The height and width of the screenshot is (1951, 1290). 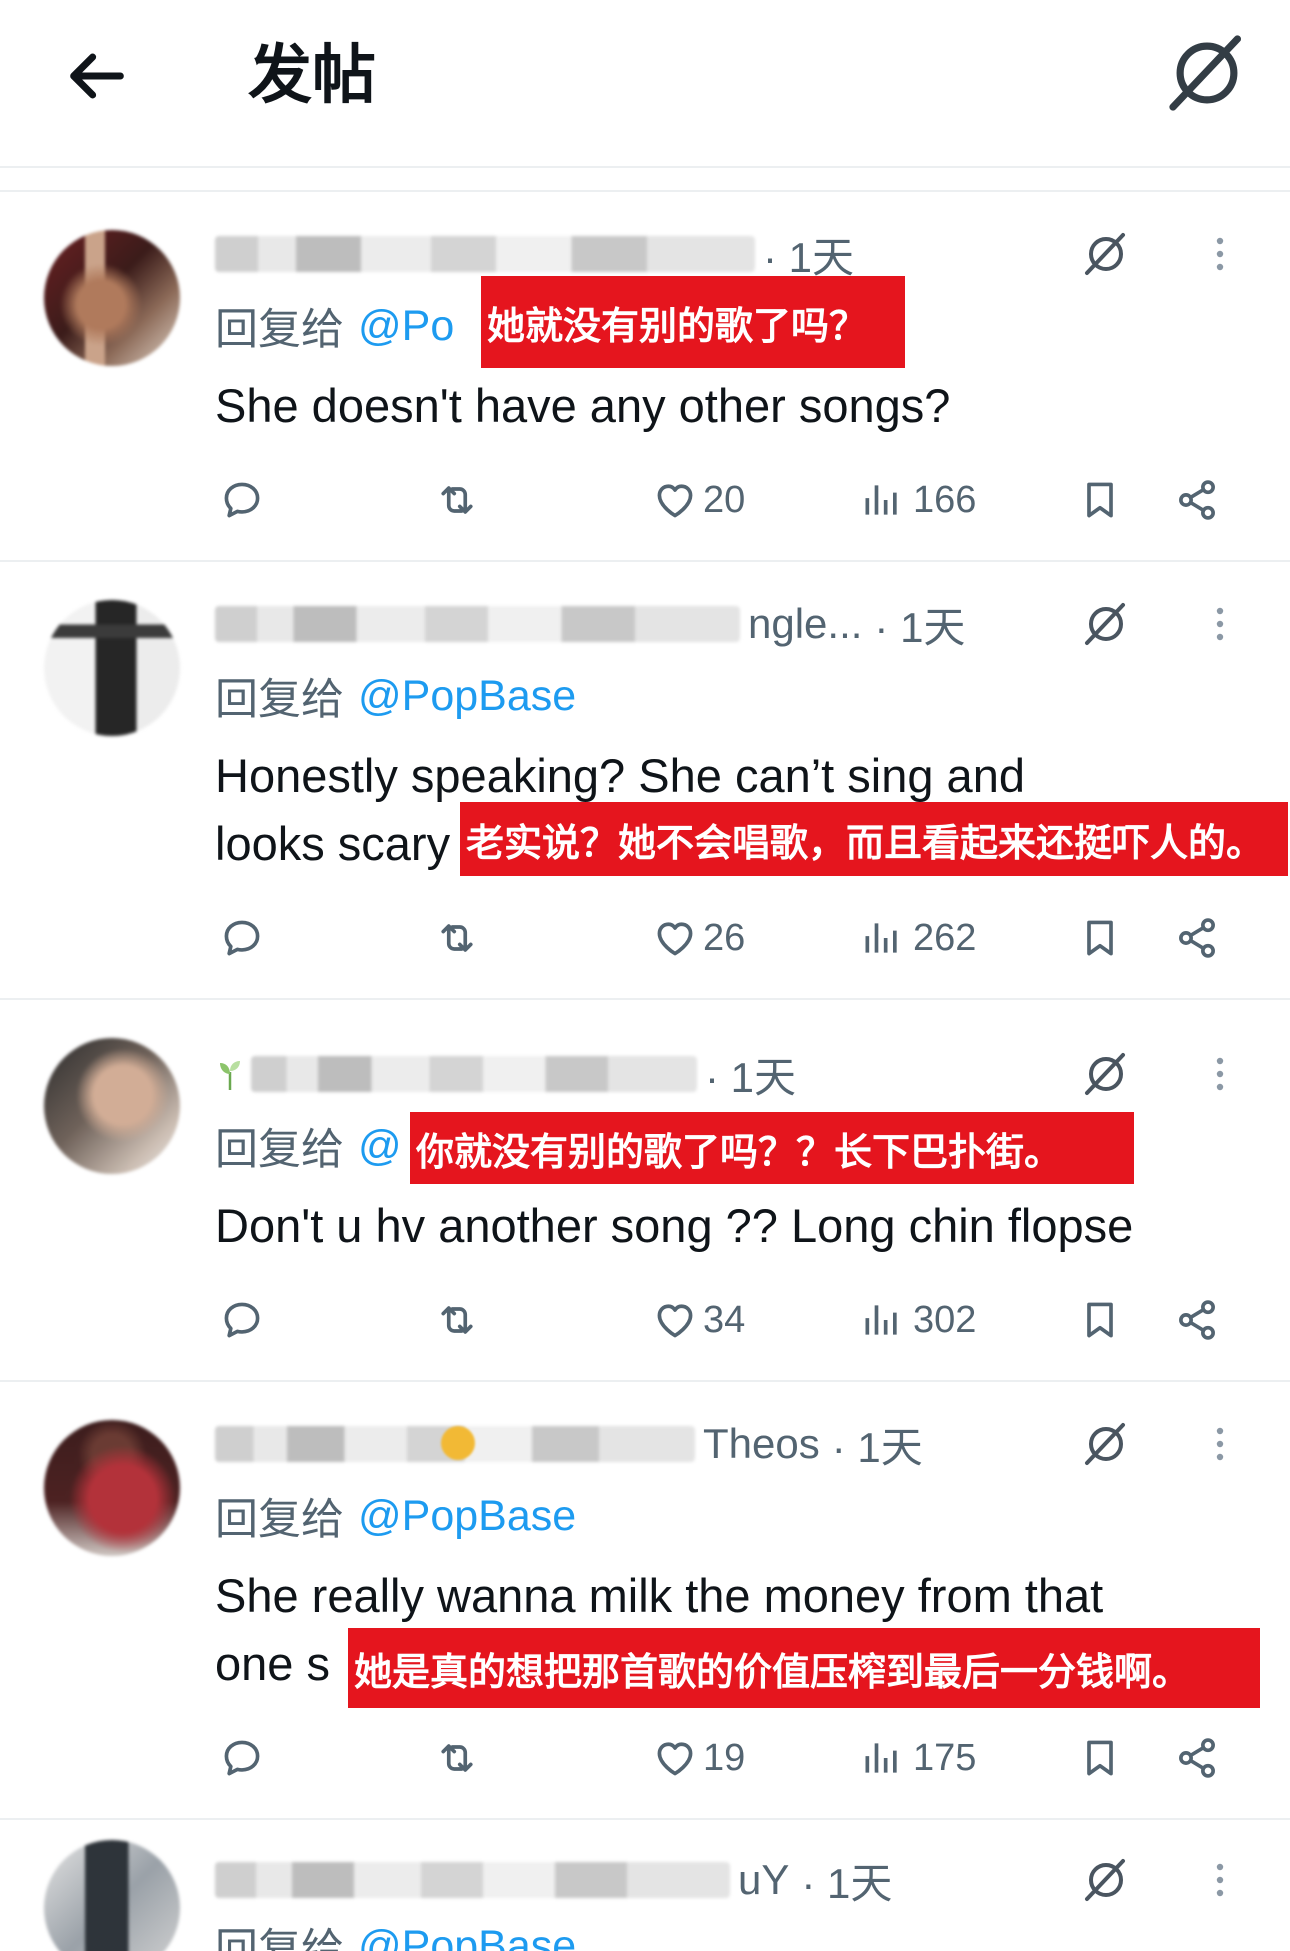 I want to click on reply-post: uY · 1天 回复给 @PopBase, so click(x=645, y=1885).